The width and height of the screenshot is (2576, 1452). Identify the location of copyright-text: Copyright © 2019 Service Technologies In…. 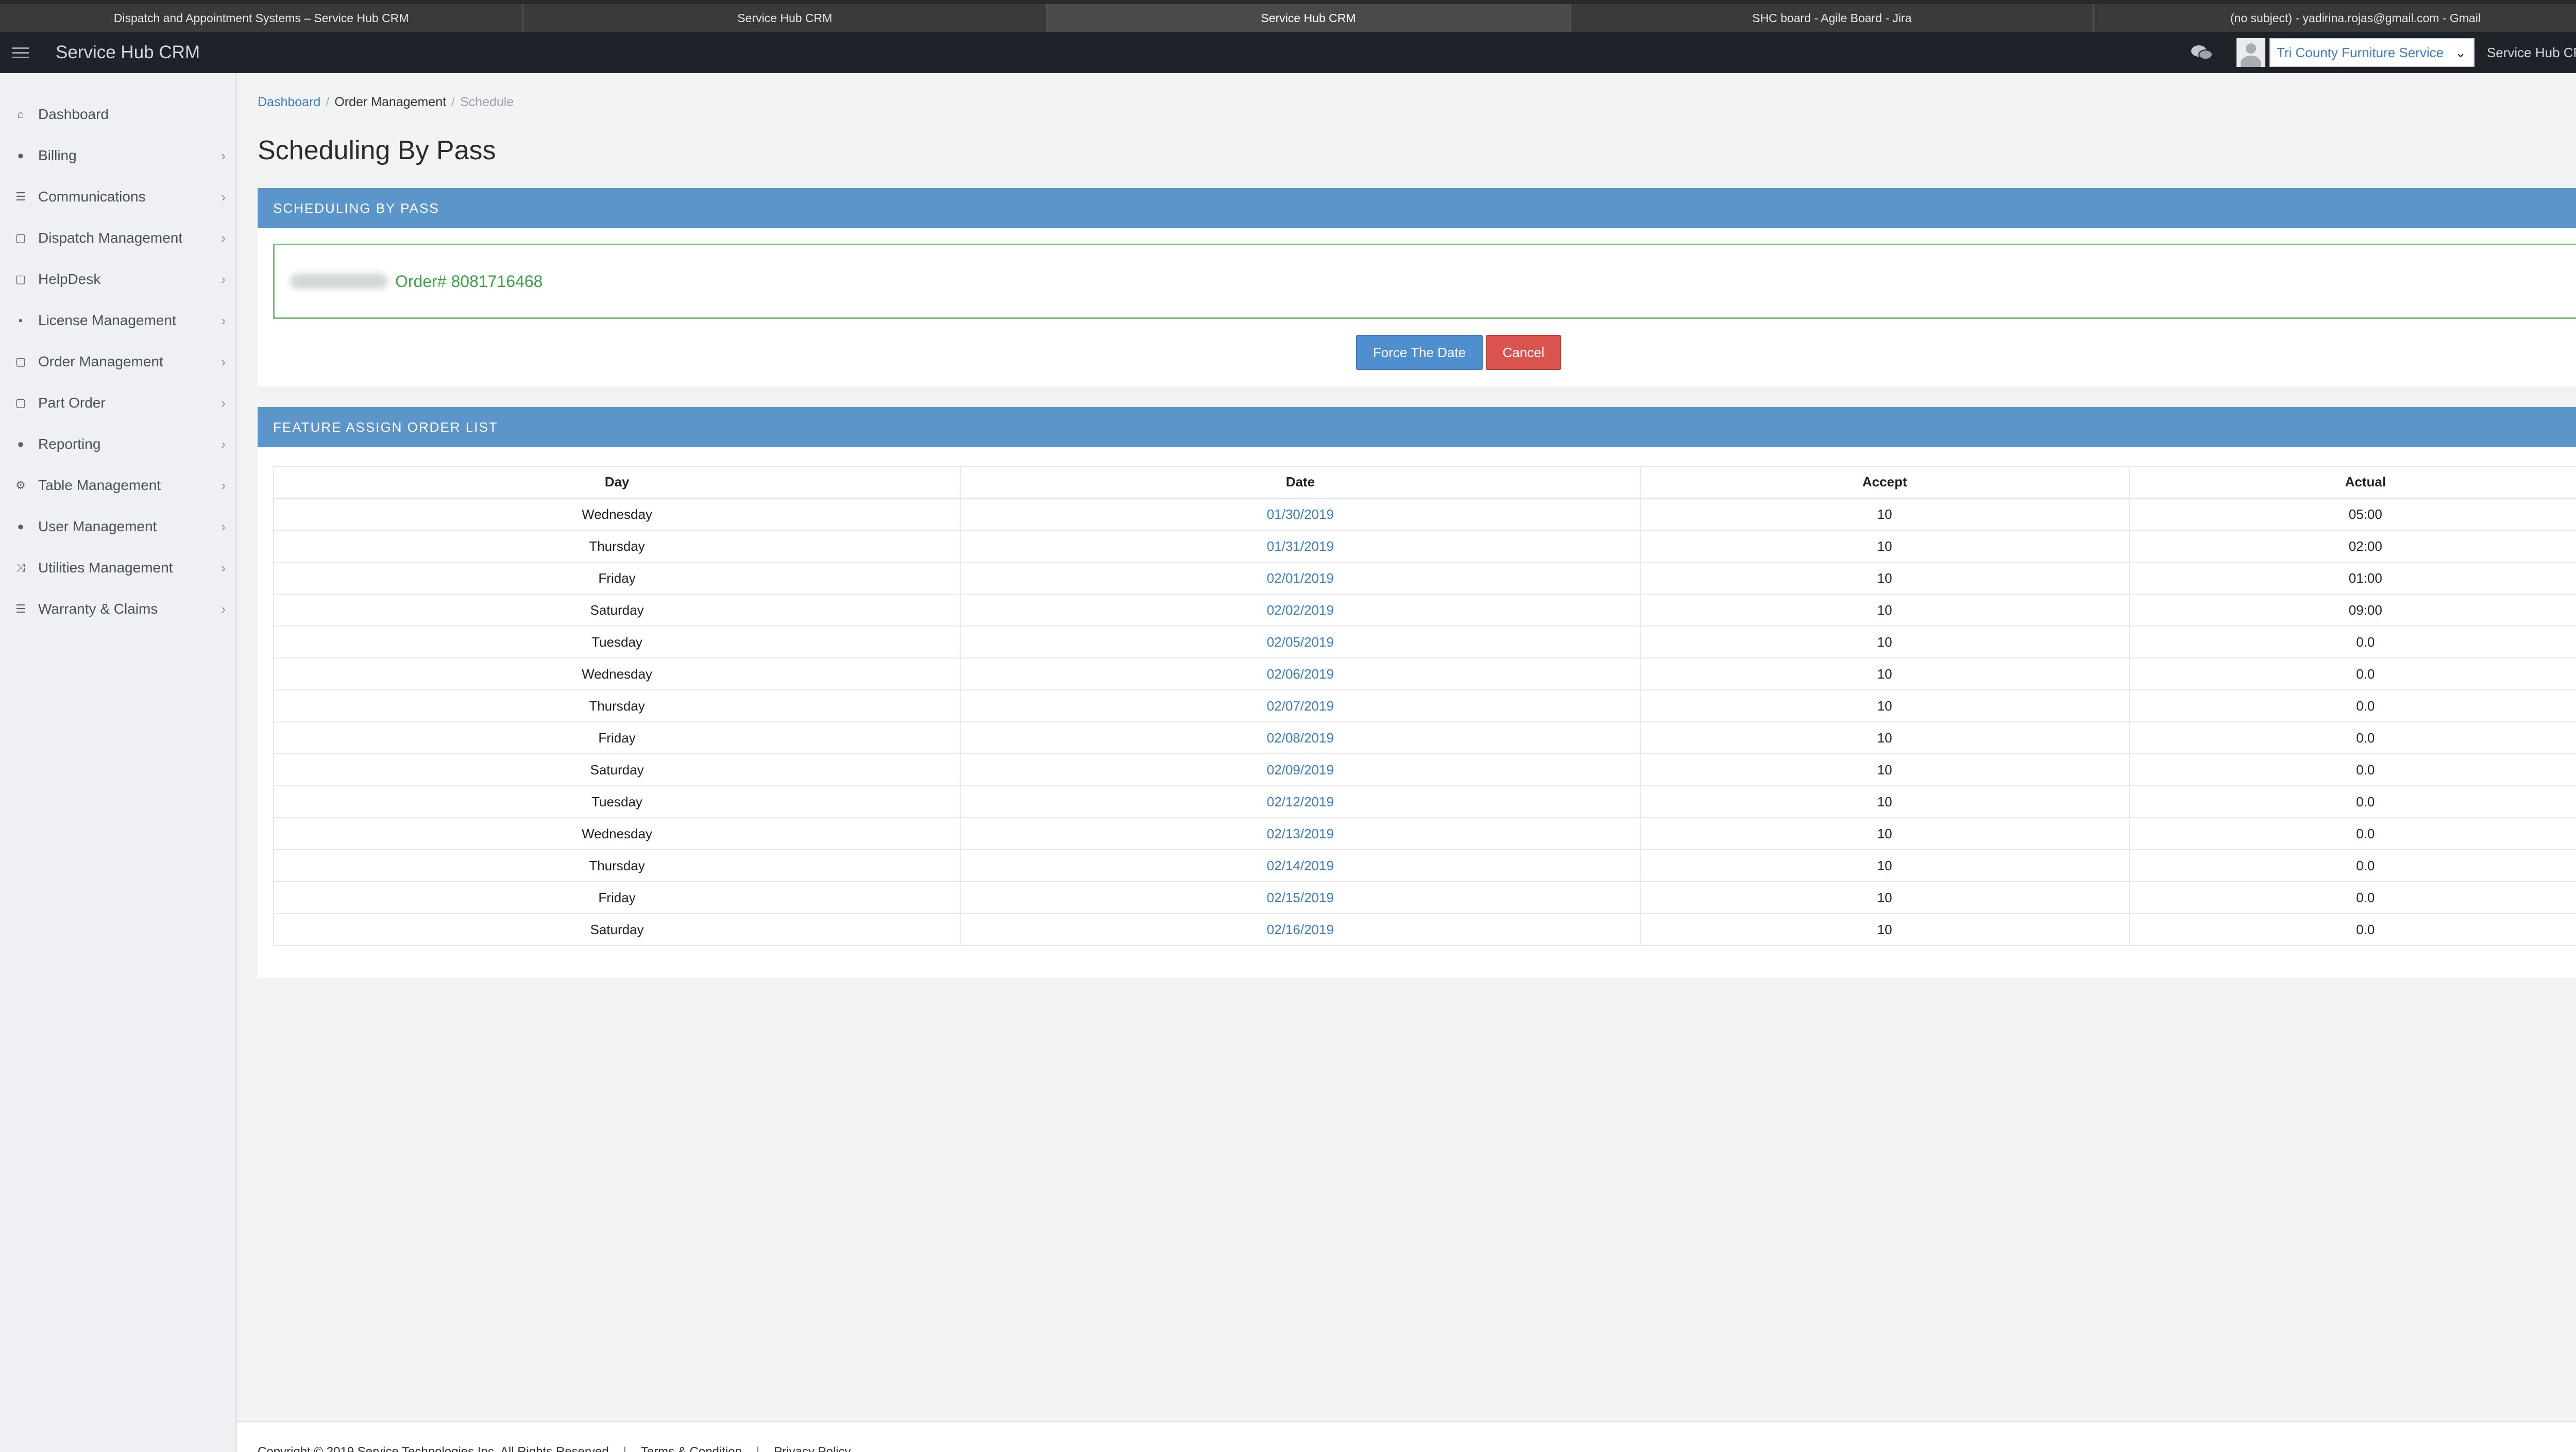
(433, 1448).